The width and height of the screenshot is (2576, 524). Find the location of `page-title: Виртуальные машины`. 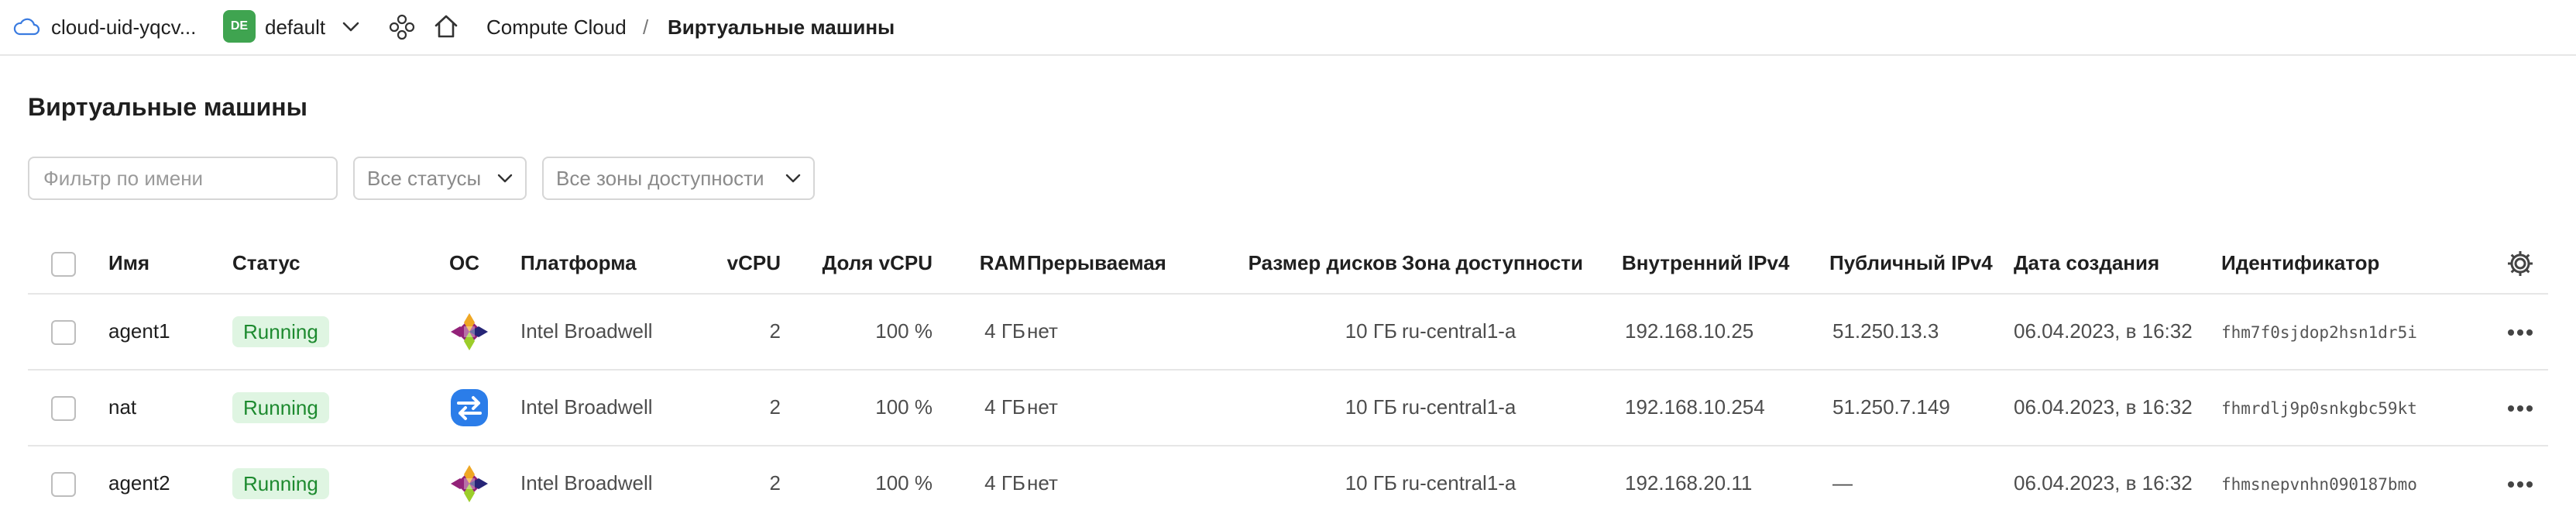

page-title: Виртуальные машины is located at coordinates (167, 107).